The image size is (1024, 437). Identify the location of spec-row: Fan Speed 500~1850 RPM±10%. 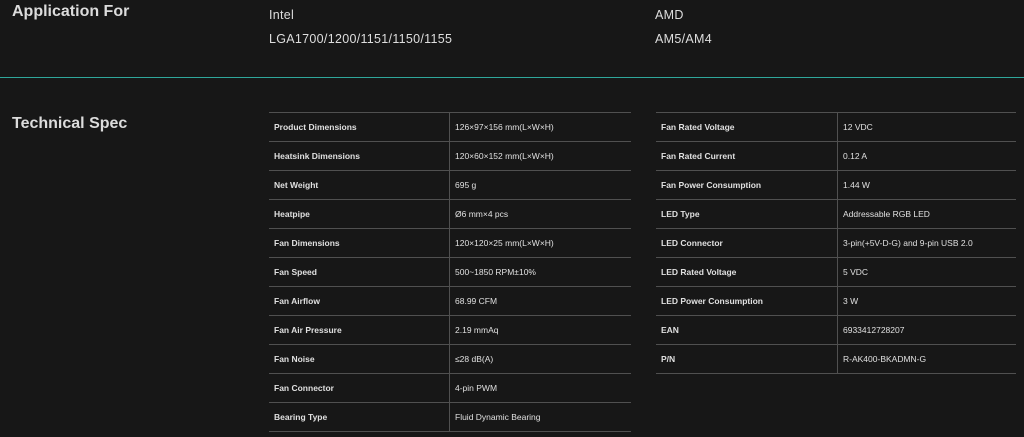
(450, 272).